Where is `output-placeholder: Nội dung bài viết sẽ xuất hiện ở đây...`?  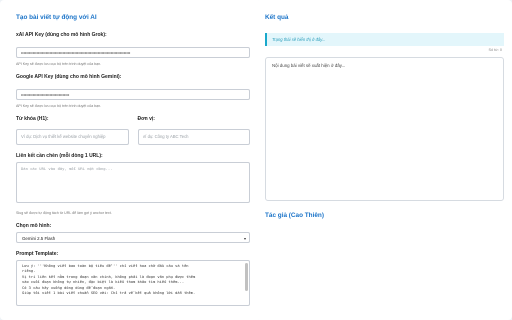
output-placeholder: Nội dung bài viết sẽ xuất hiện ở đây... is located at coordinates (309, 65).